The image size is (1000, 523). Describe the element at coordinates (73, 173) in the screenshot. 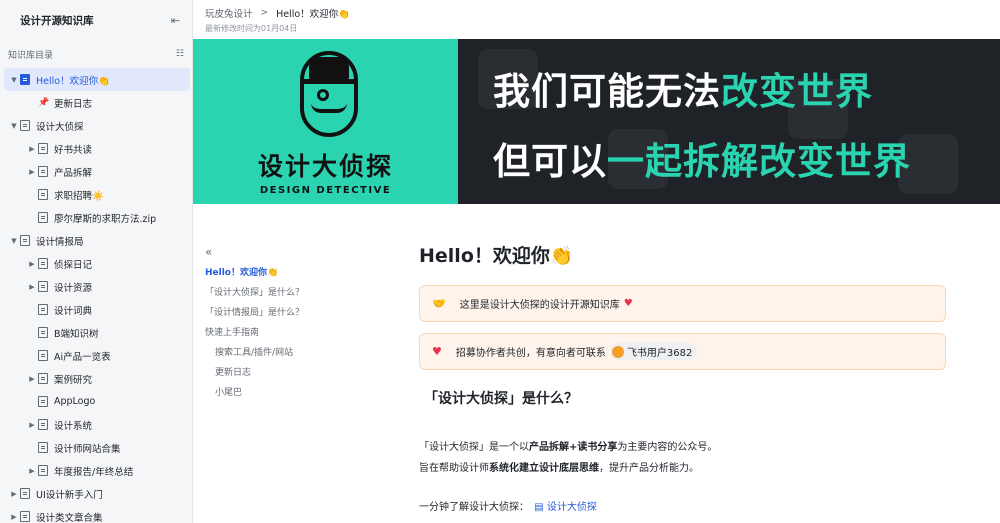

I see `sidebar-item-label: 产品拆解` at that location.